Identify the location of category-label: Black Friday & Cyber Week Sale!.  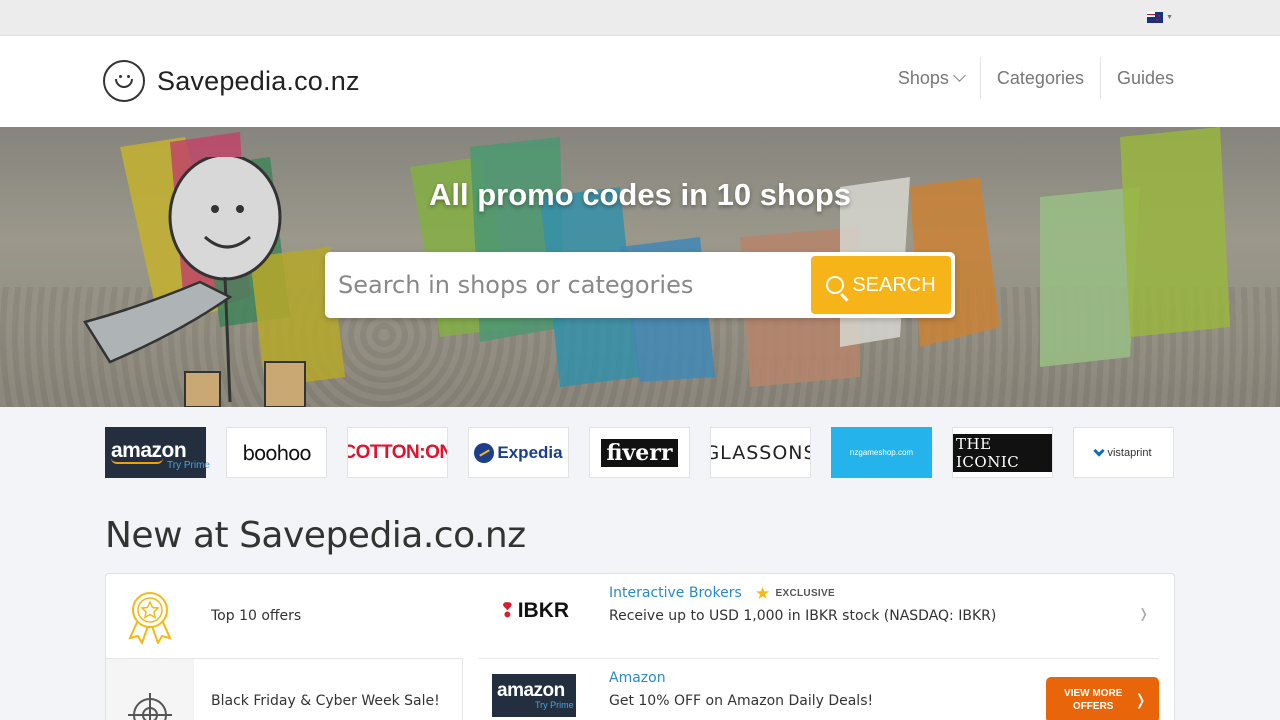
(325, 700).